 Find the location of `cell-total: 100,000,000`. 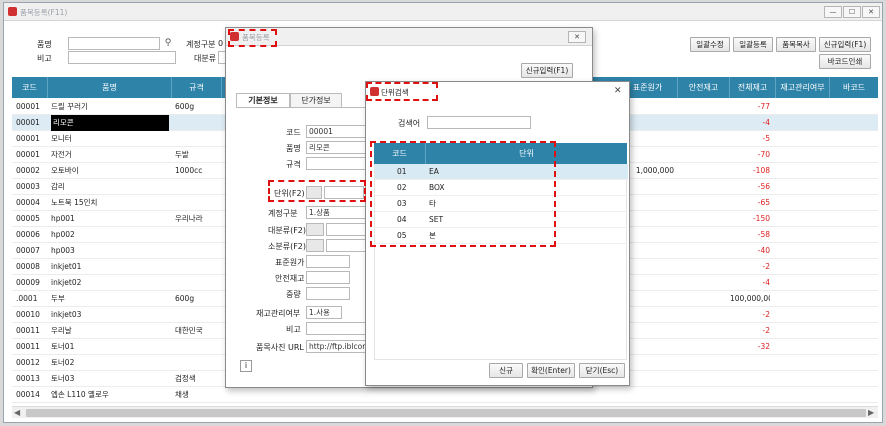

cell-total: 100,000,000 is located at coordinates (750, 298).